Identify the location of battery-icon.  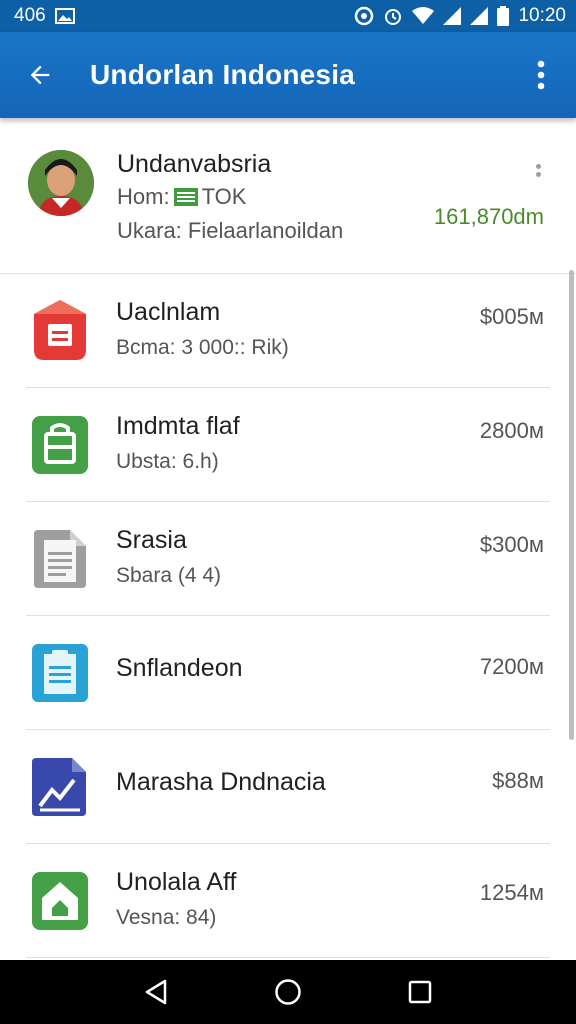
(503, 16).